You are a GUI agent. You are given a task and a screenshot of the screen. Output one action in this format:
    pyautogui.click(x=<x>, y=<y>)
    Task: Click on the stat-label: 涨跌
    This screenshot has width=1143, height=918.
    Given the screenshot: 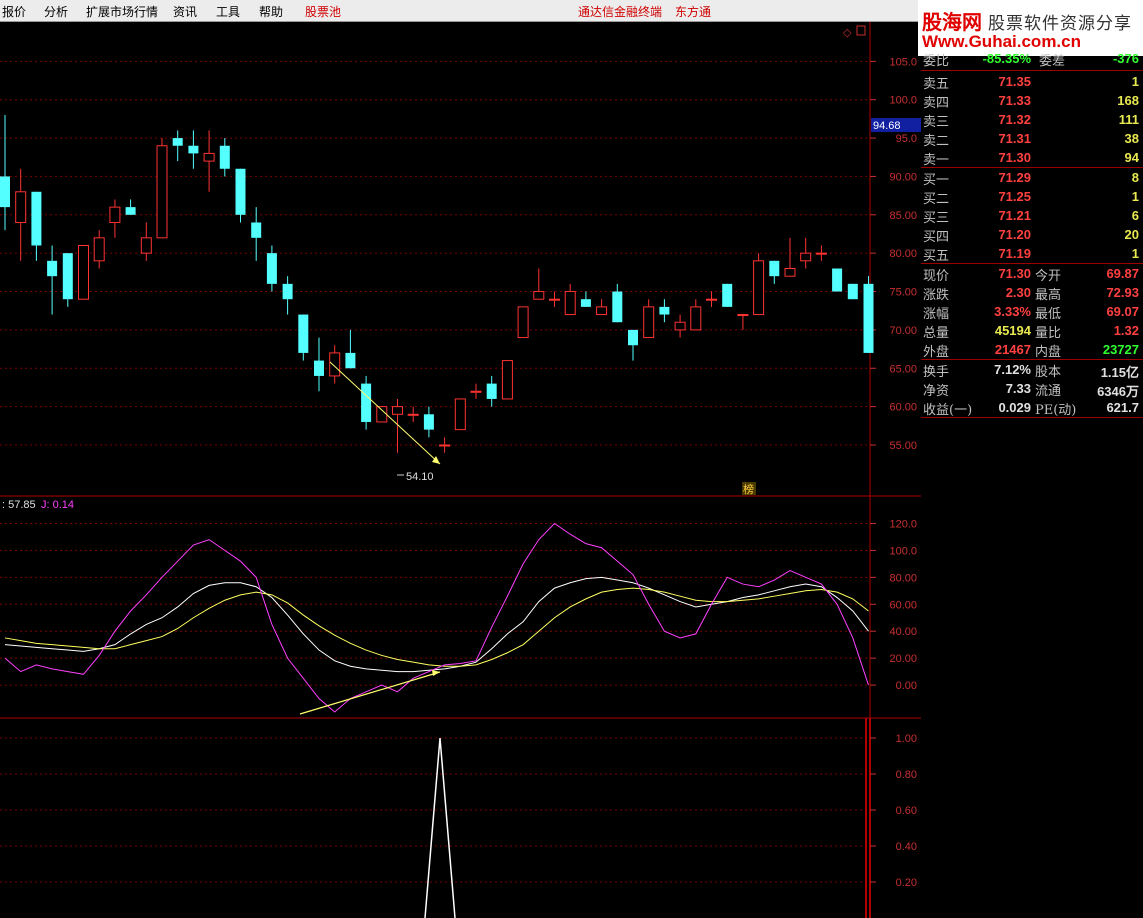 What is the action you would take?
    pyautogui.click(x=936, y=295)
    